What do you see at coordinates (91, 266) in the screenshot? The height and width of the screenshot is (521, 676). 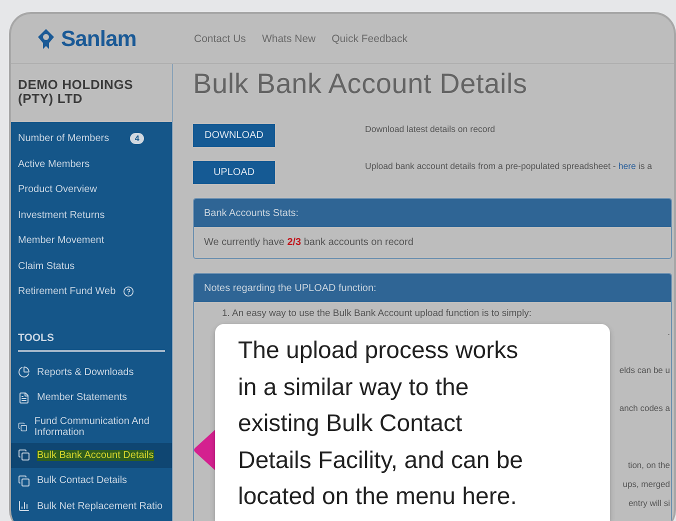 I see `sidebar-item: Claim Status` at bounding box center [91, 266].